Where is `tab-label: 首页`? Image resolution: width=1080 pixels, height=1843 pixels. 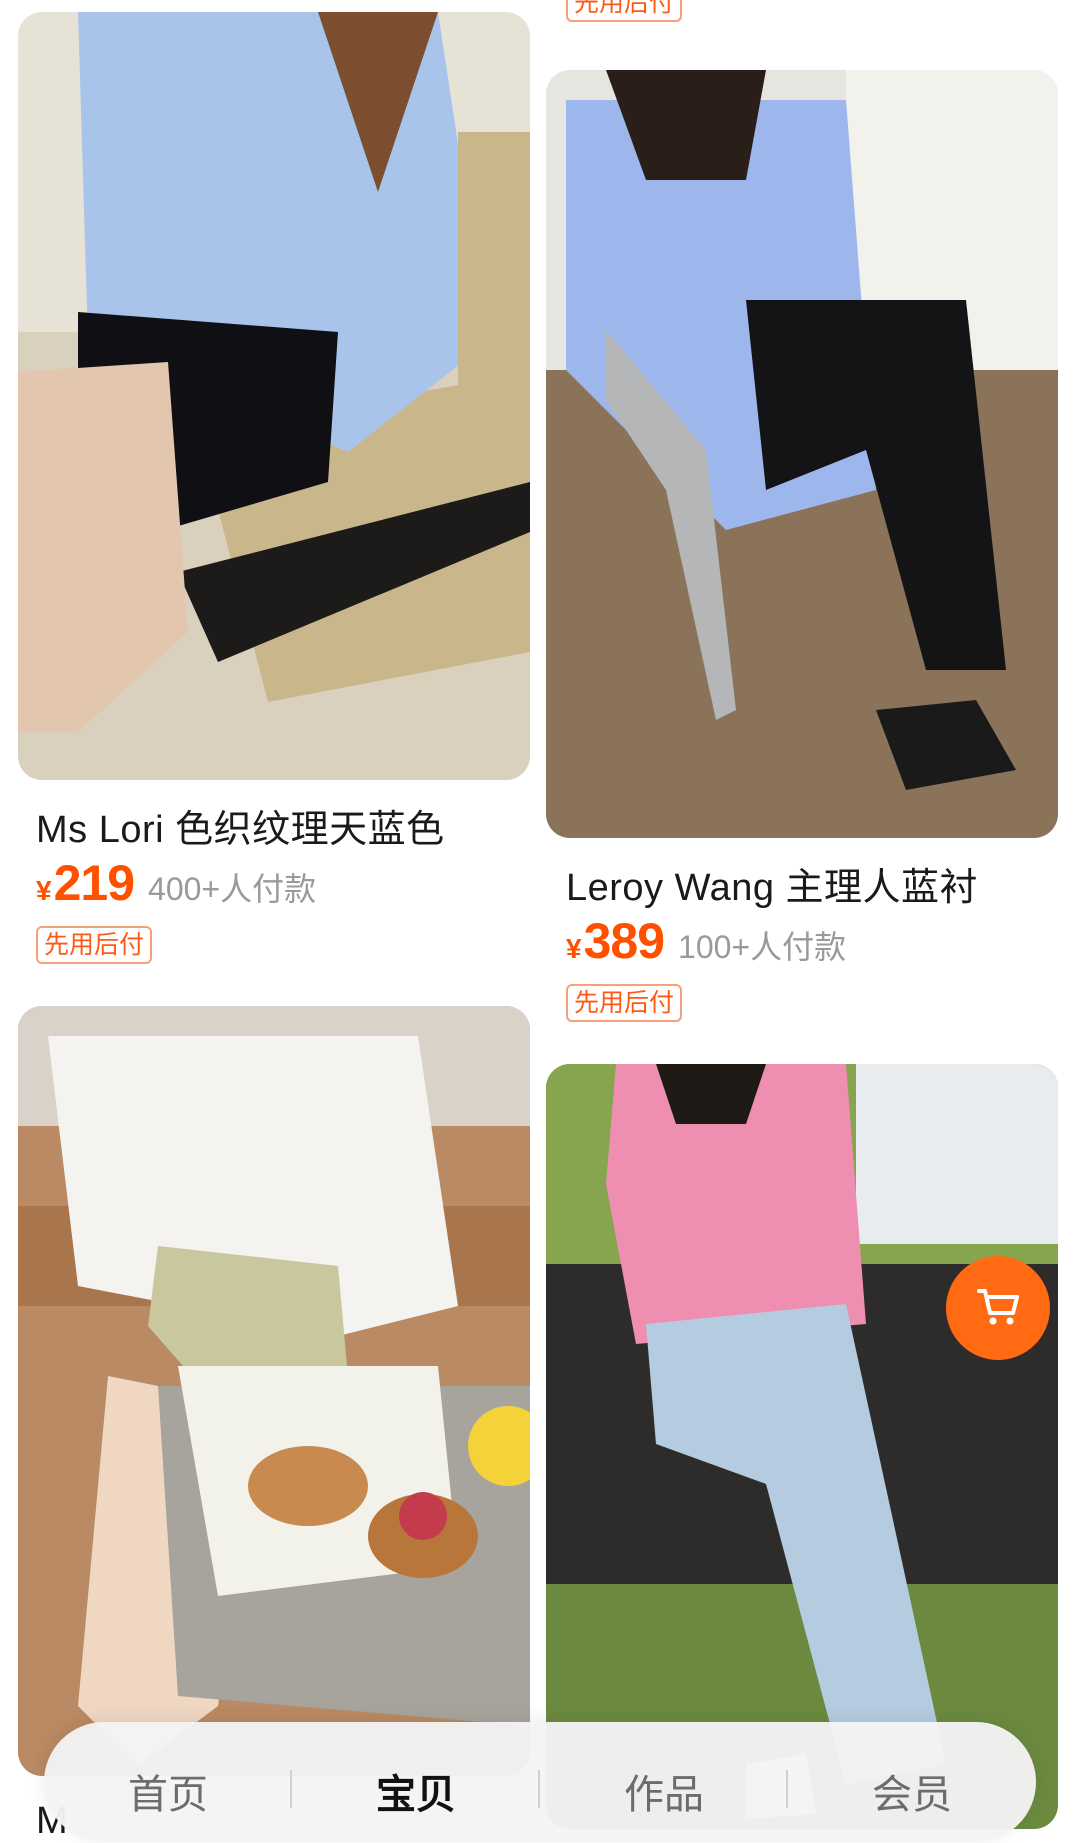
tab-label: 首页 is located at coordinates (168, 1795).